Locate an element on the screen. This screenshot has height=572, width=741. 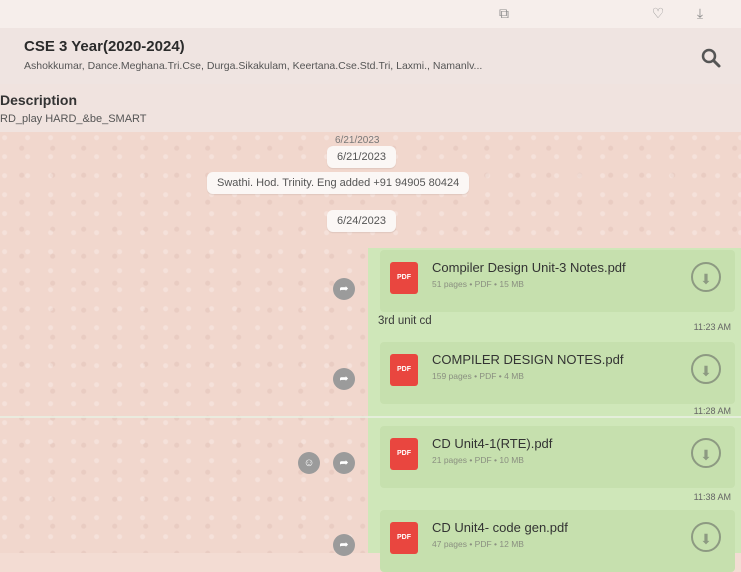
description-text: RD_play HARD_&be_SMART is located at coordinates (73, 119).